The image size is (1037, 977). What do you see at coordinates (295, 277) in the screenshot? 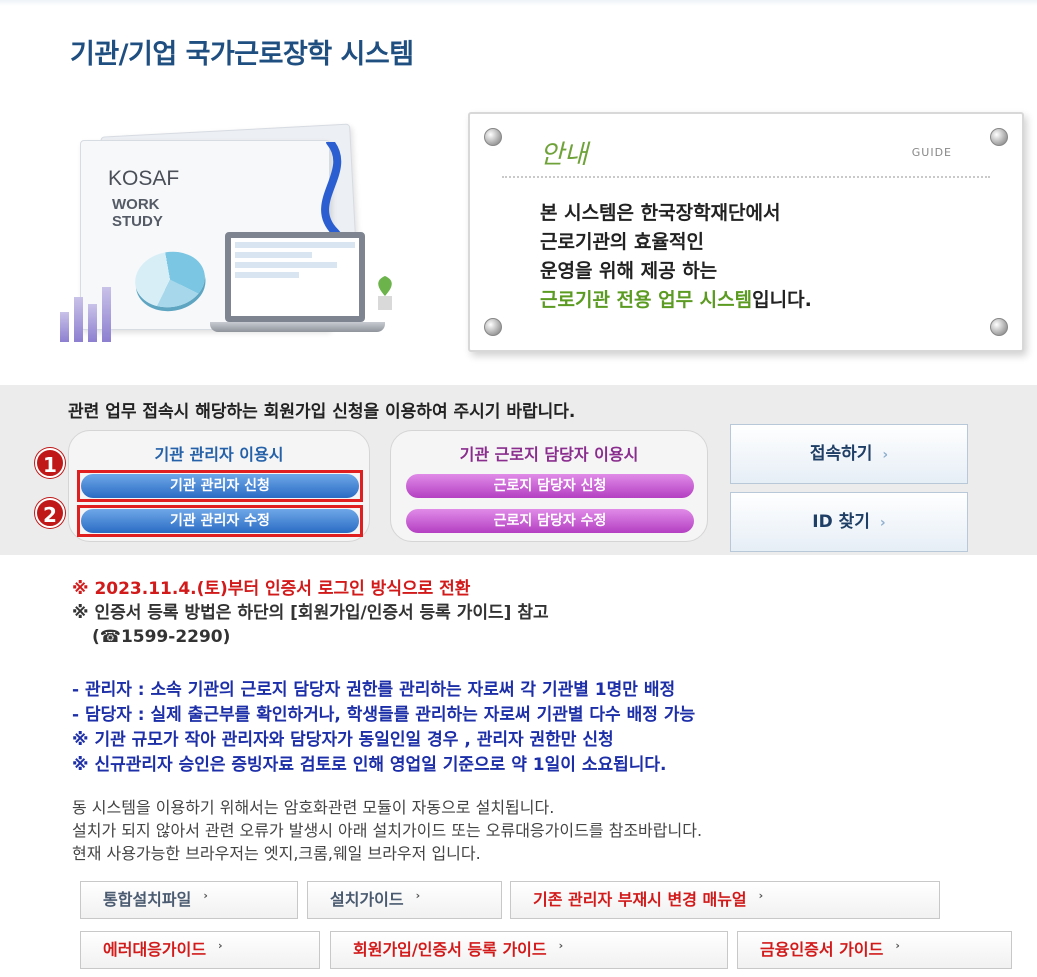
I see `laptop-icon` at bounding box center [295, 277].